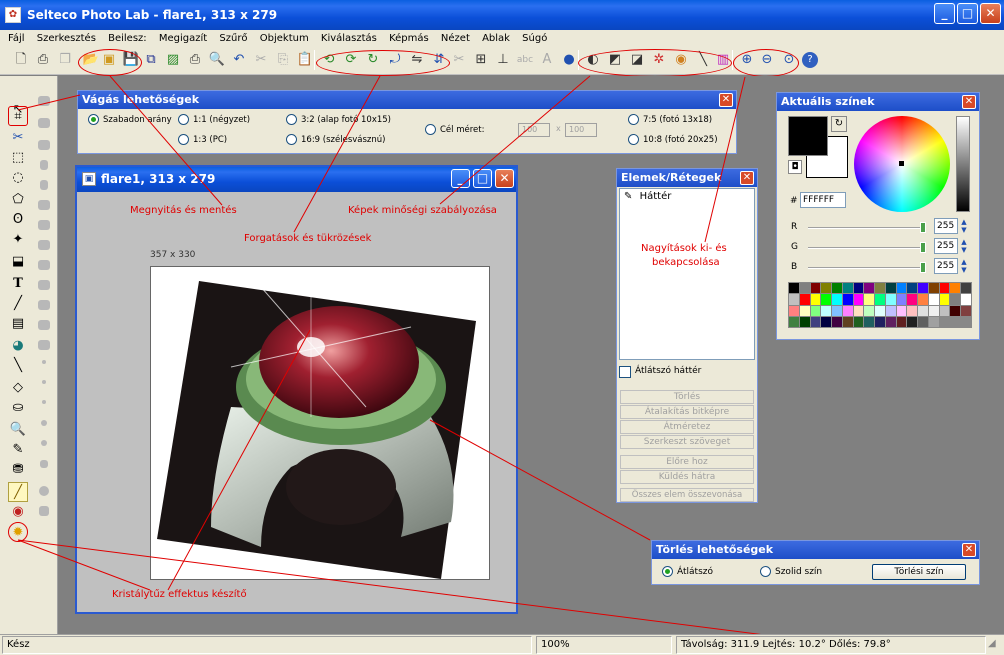 This screenshot has width=1004, height=655. Describe the element at coordinates (166, 140) in the screenshot. I see `line-open-save` at that location.